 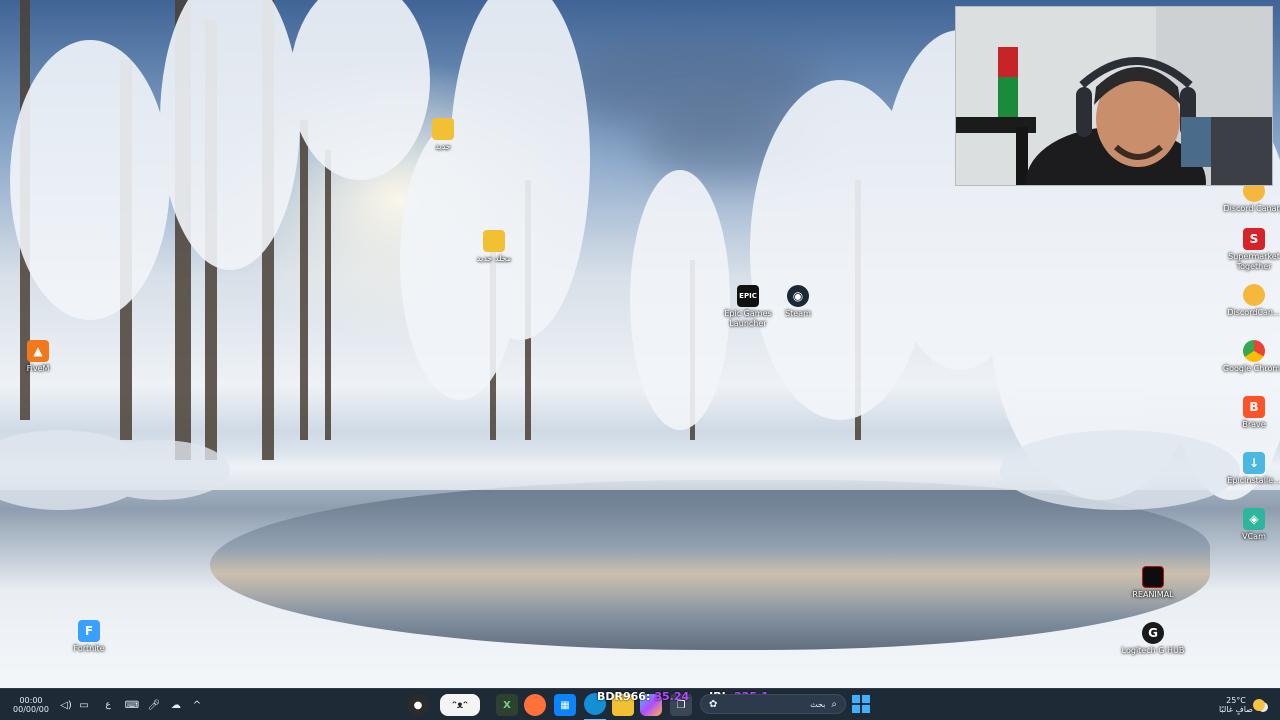 I want to click on taskbar-search: ✿ بحث ⌕, so click(x=773, y=704).